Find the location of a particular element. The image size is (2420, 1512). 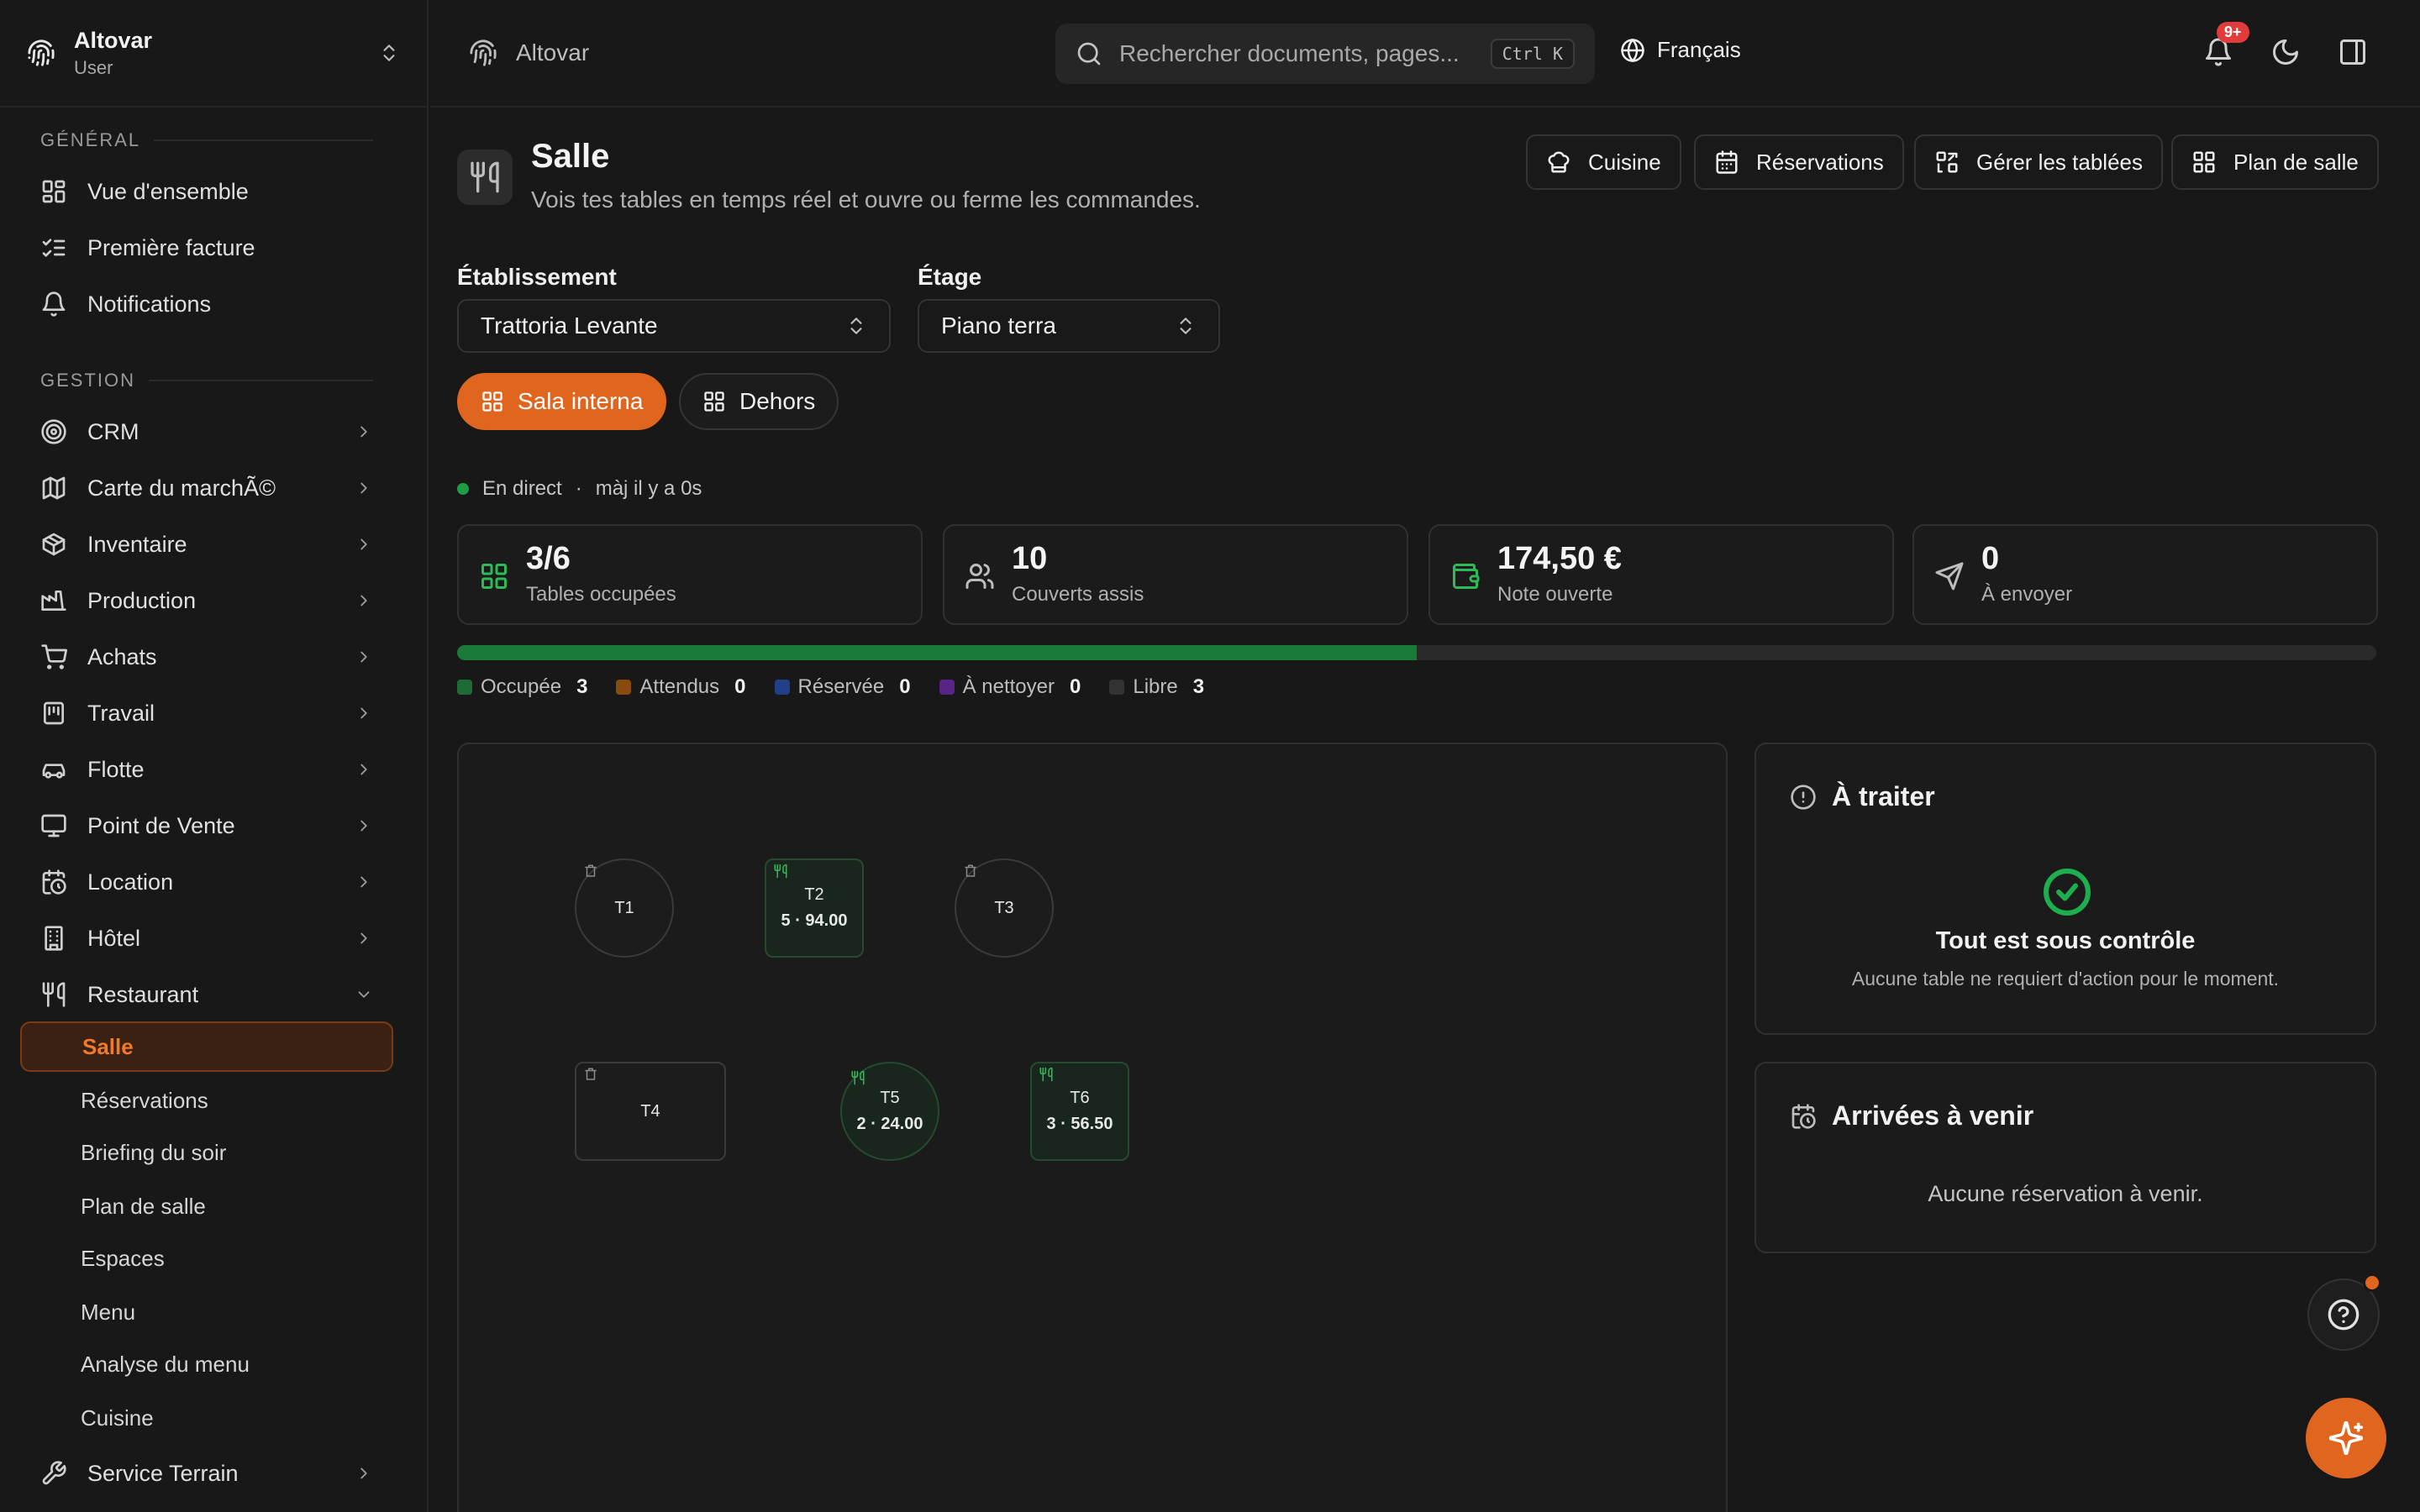

sidebar-item-label: Première facture is located at coordinates (171, 247).